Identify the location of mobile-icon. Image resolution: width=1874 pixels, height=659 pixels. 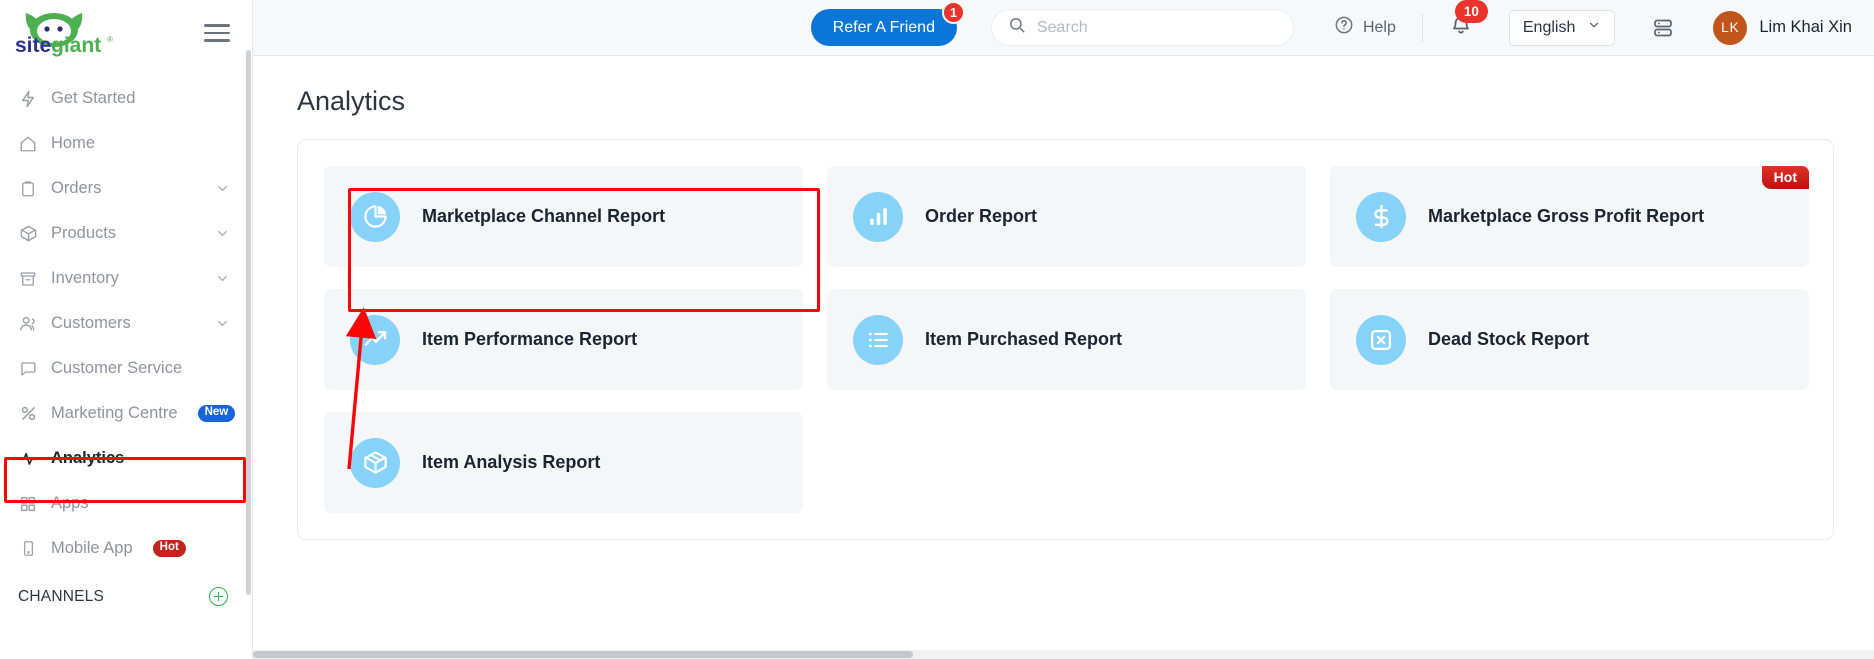
(28, 549).